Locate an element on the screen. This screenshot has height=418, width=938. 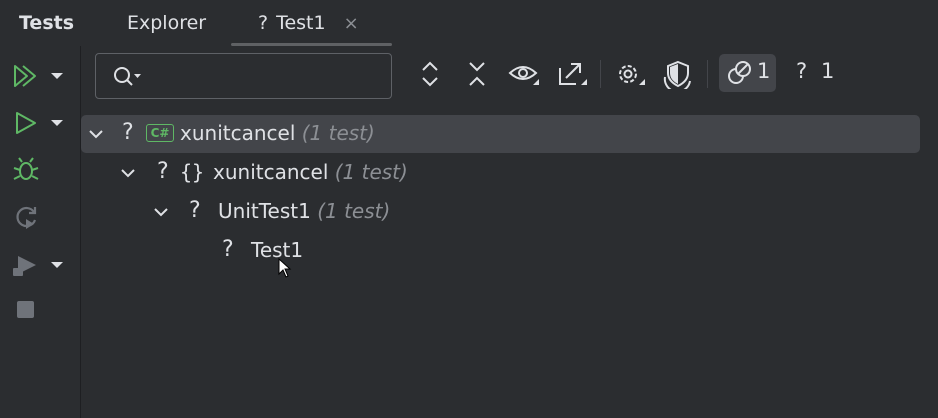
expand-all-button is located at coordinates (430, 74).